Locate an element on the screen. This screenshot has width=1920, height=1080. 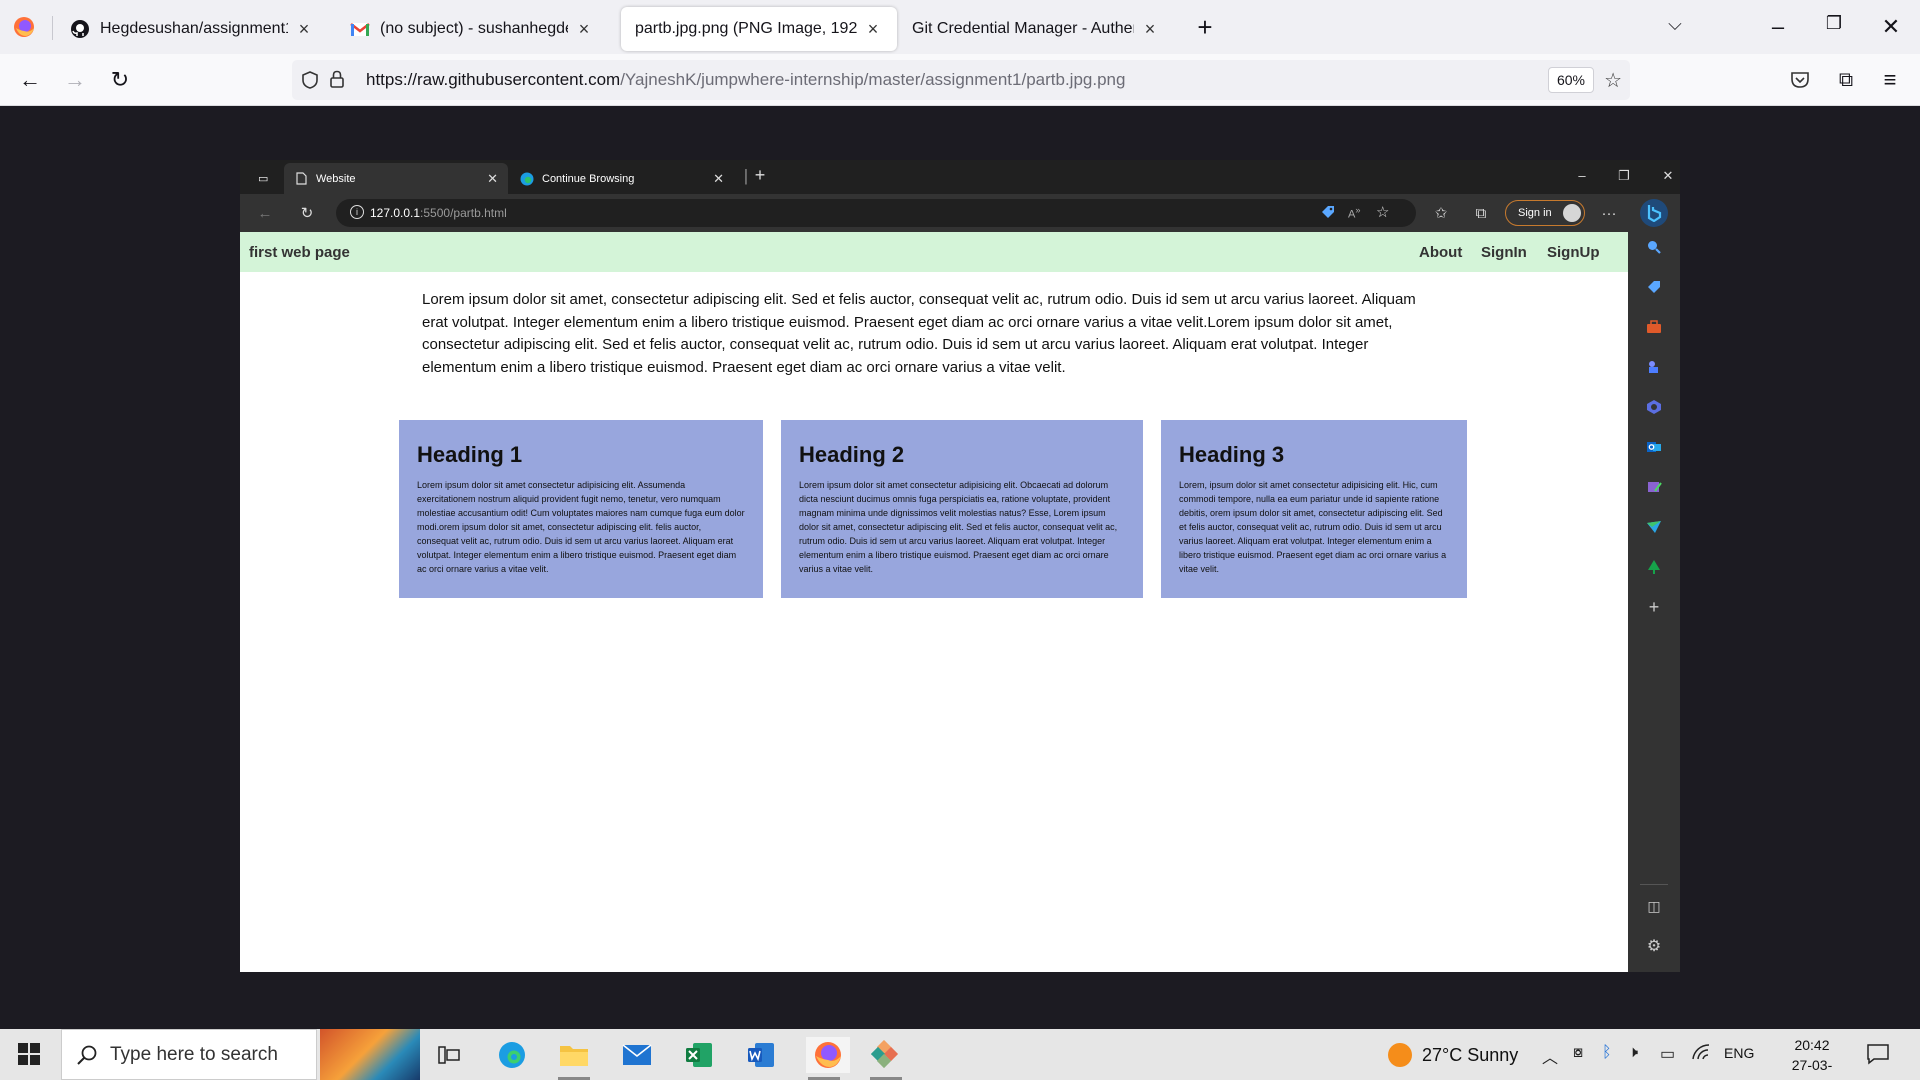
add-favorite-icon: ☆ is located at coordinates (1382, 212).